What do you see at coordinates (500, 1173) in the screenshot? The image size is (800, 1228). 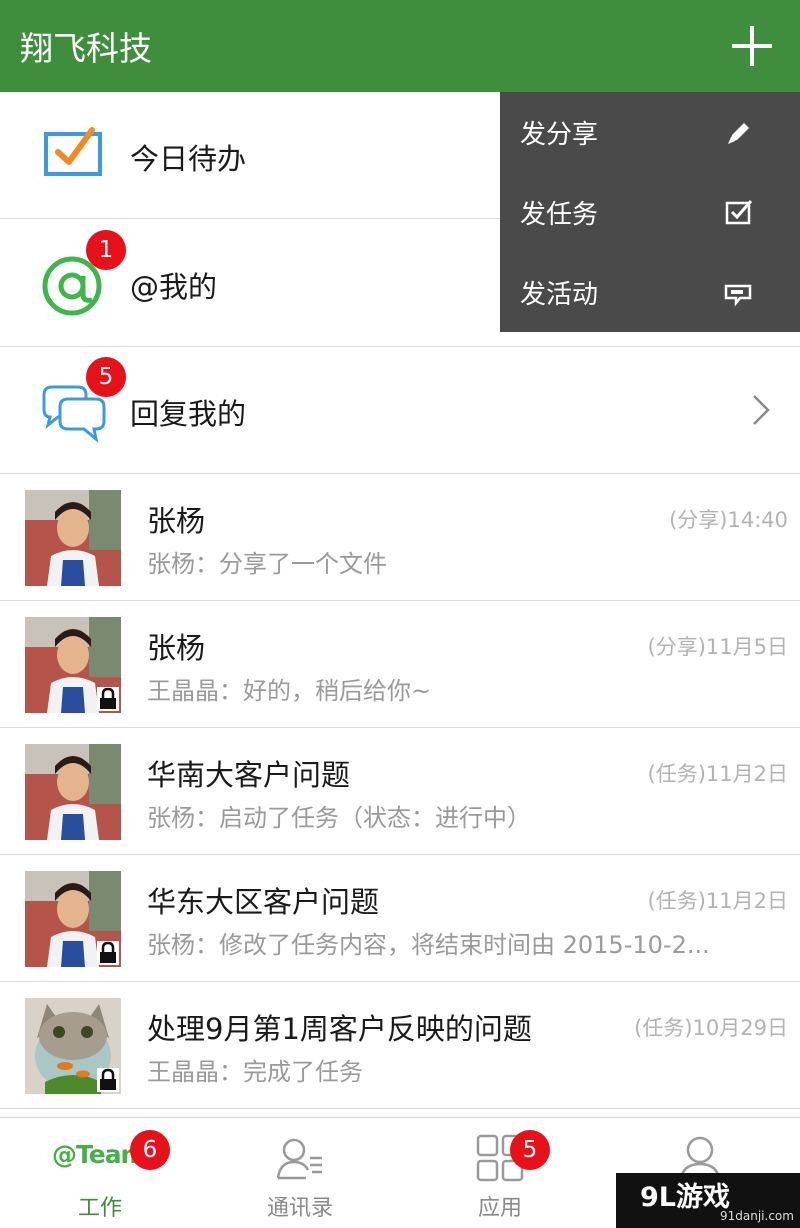 I see `tab-apps: 5 应用` at bounding box center [500, 1173].